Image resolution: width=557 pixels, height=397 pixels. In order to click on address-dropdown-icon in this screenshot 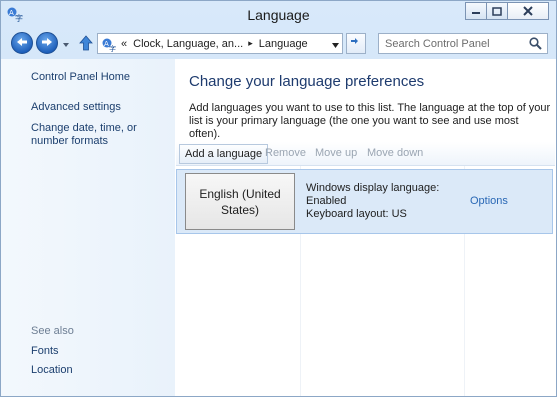, I will do `click(335, 44)`.